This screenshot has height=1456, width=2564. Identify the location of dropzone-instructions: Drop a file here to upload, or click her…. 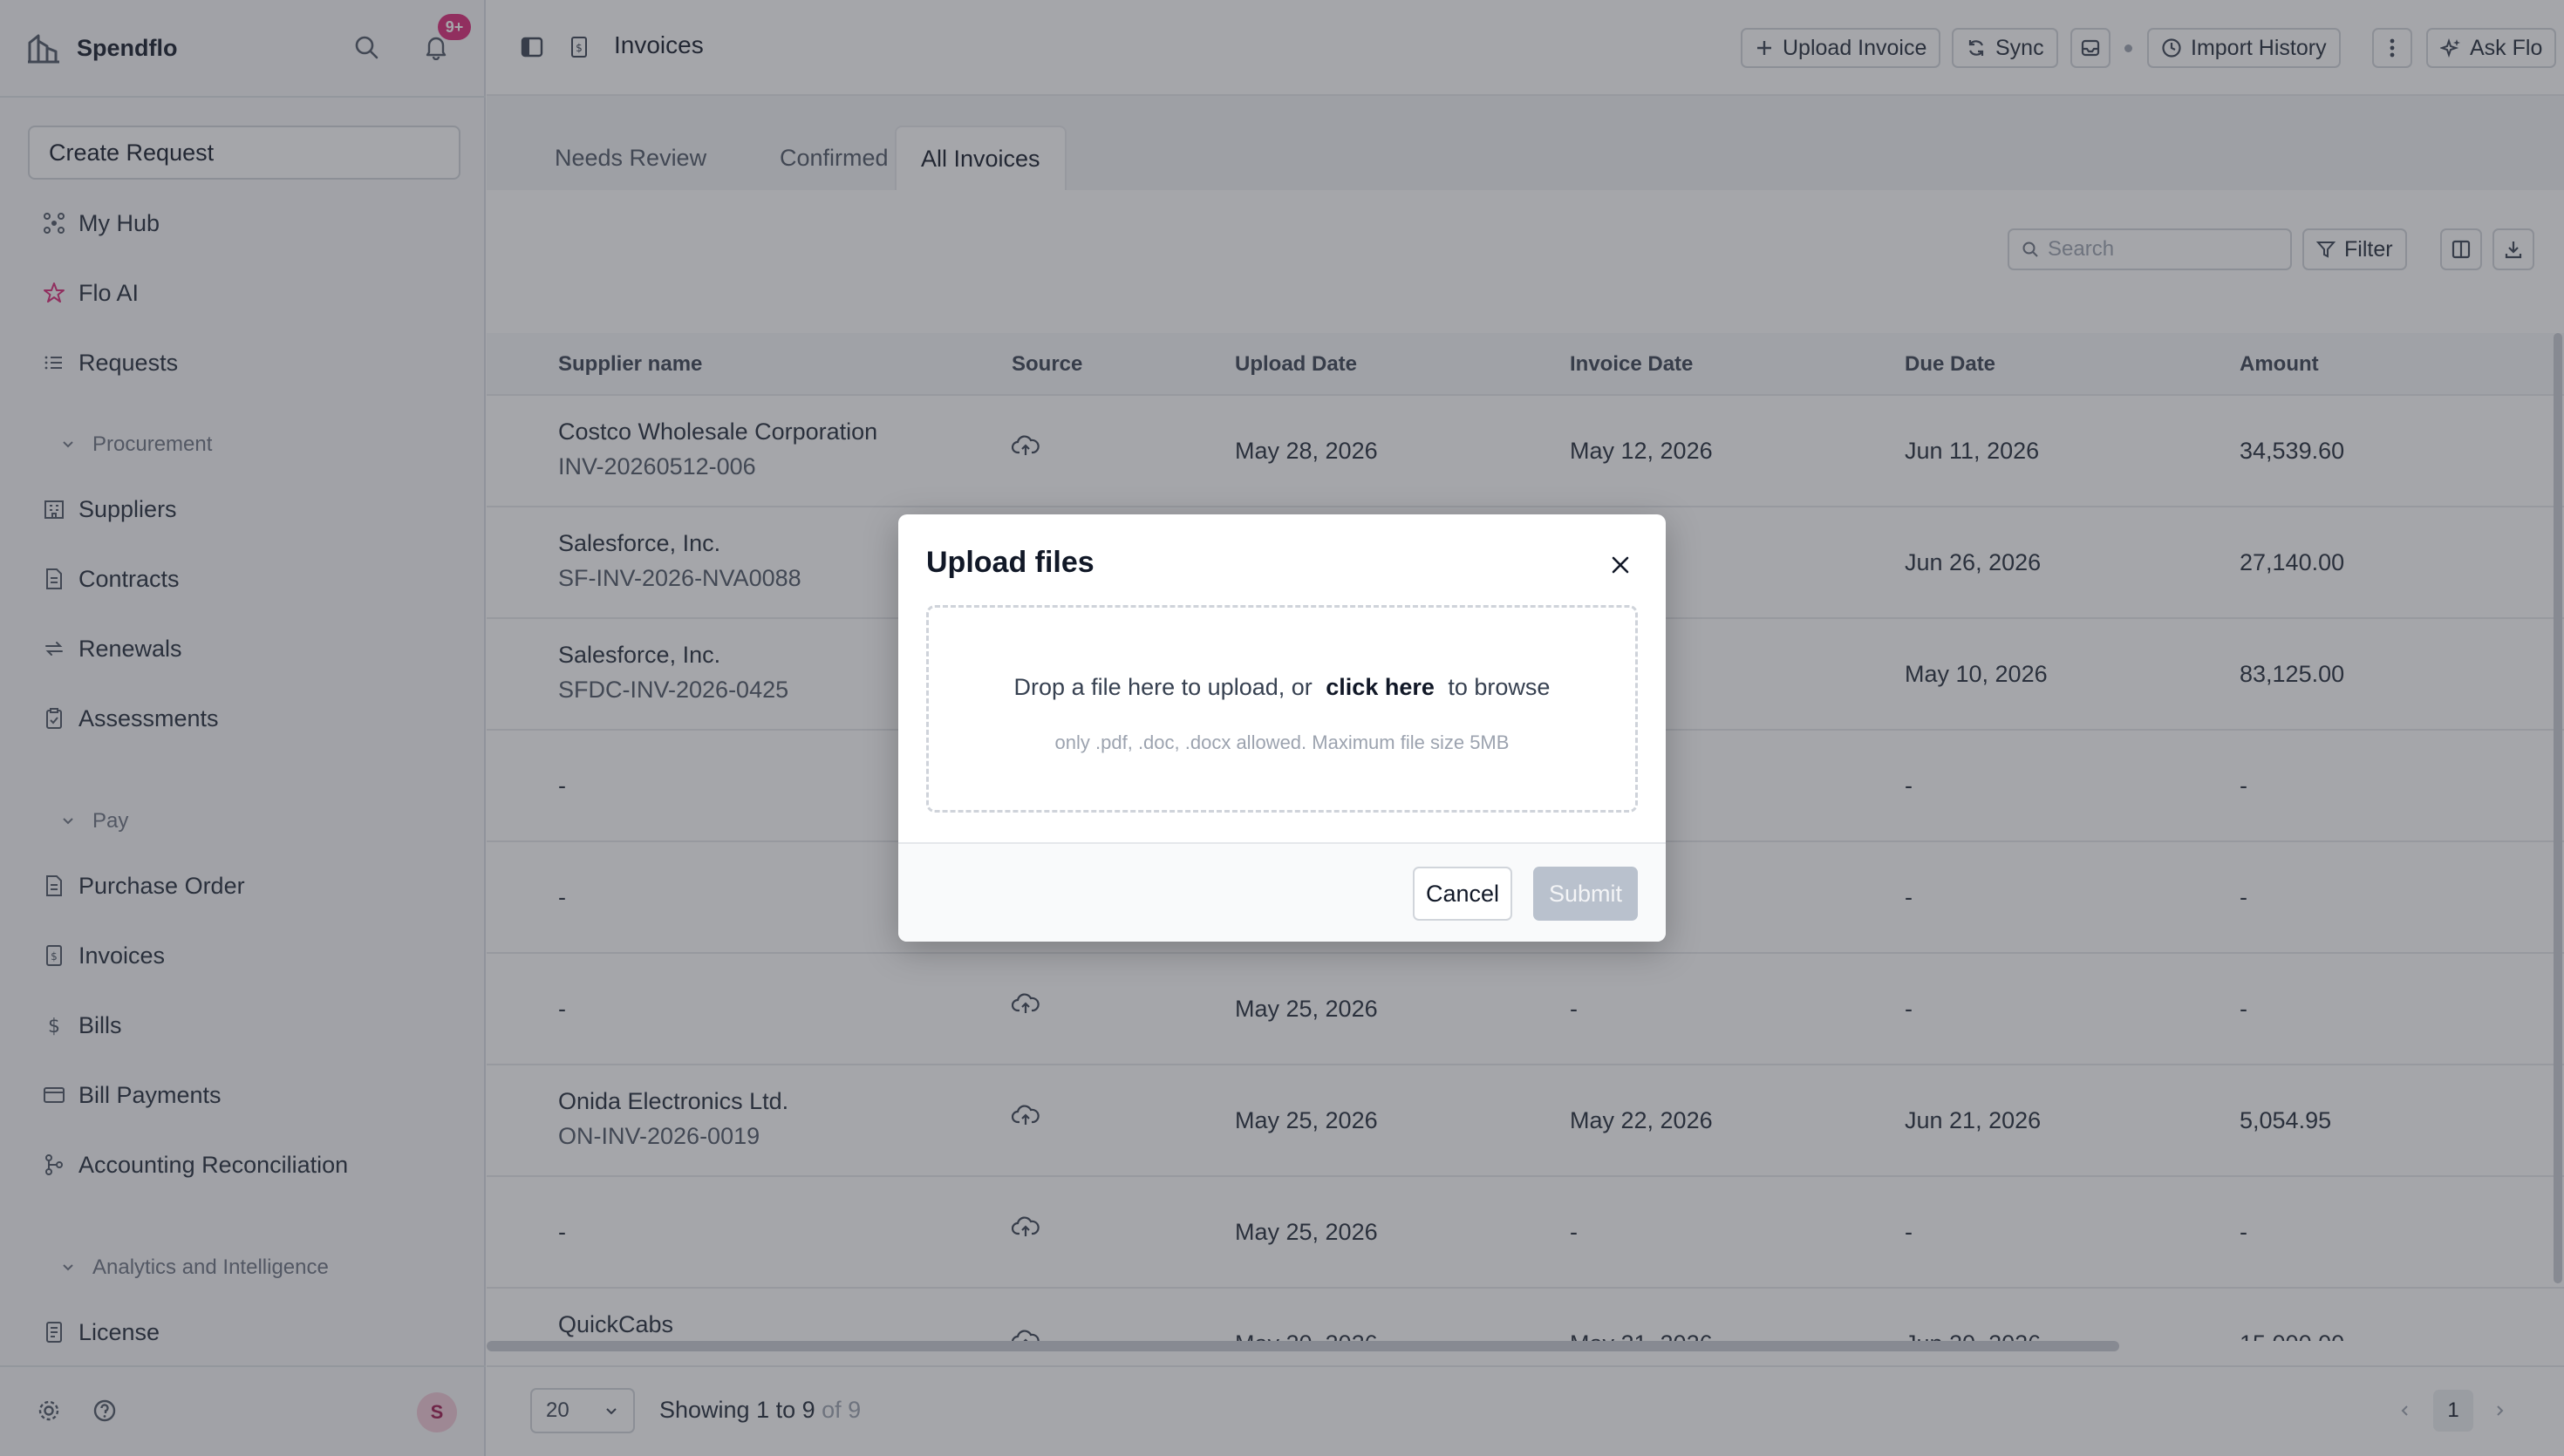
(1282, 687).